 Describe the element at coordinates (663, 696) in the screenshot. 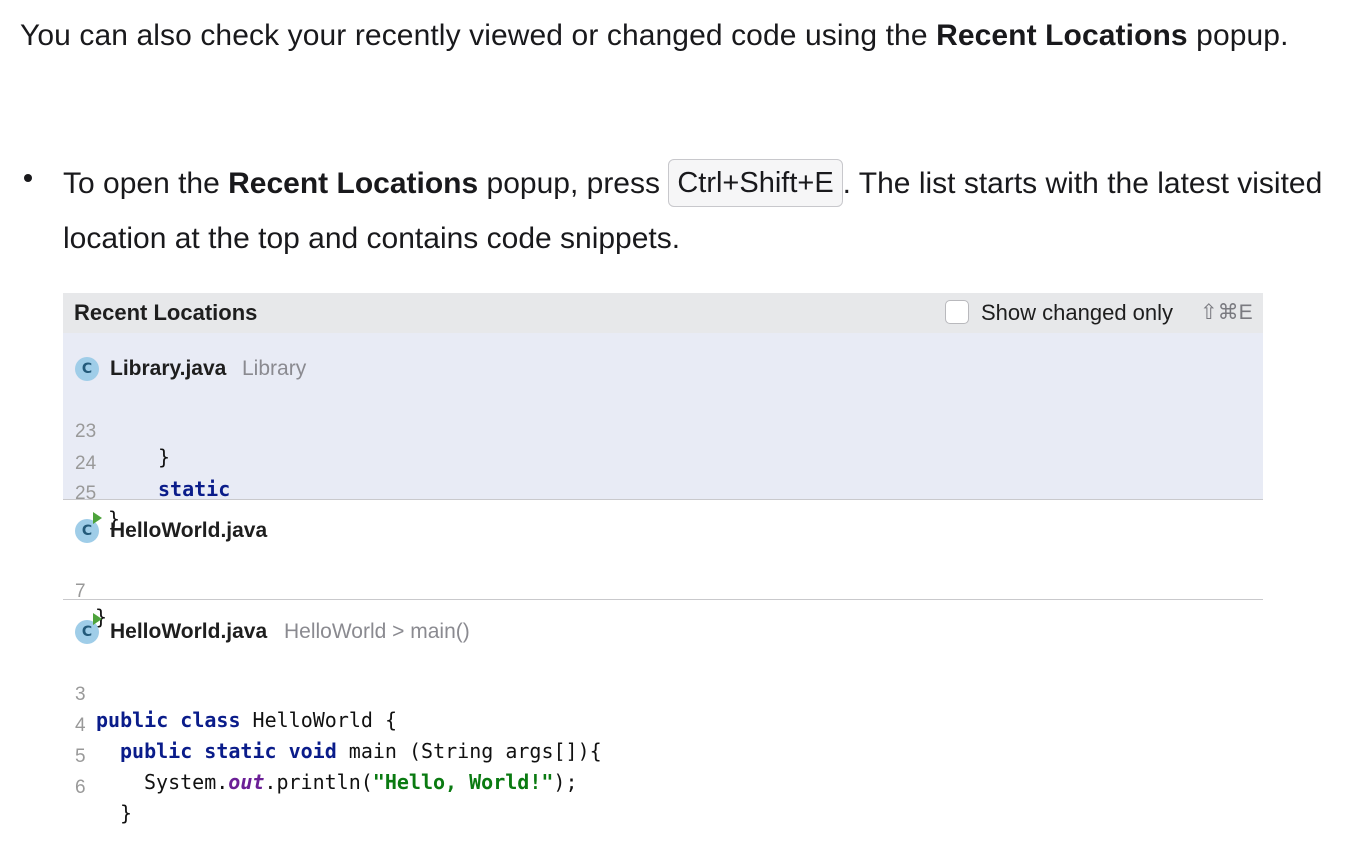

I see `code-line: 3 public class HelloWorld {` at that location.